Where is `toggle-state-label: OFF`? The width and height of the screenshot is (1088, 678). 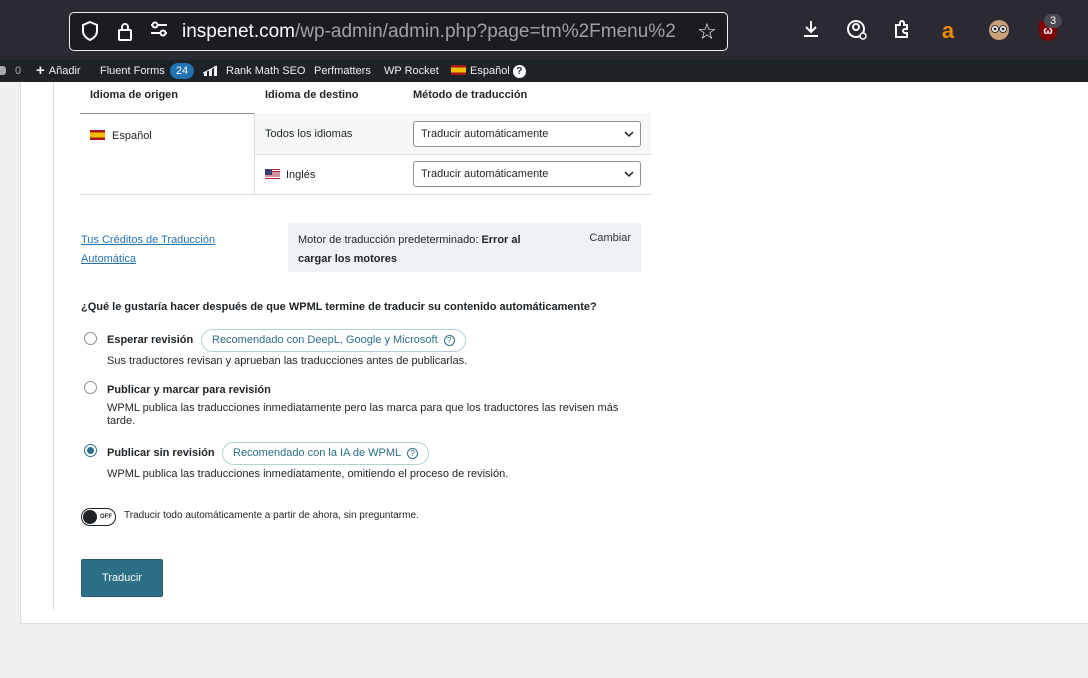 toggle-state-label: OFF is located at coordinates (106, 517).